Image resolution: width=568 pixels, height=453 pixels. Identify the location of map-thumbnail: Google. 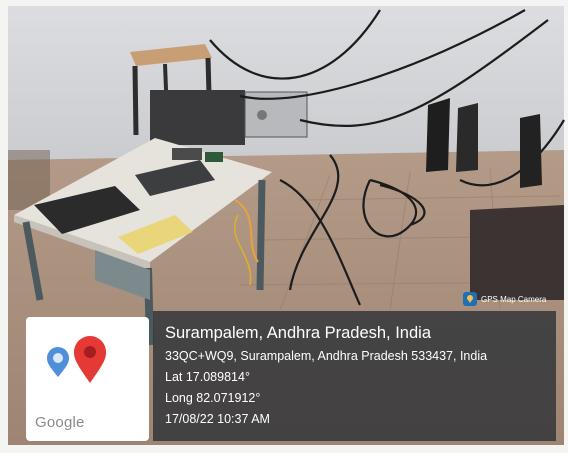
(87, 379).